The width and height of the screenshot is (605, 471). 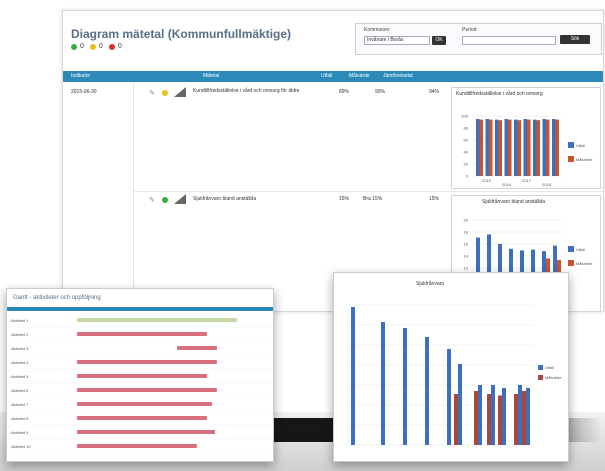 I want to click on metric-comparison: 94%, so click(x=434, y=92).